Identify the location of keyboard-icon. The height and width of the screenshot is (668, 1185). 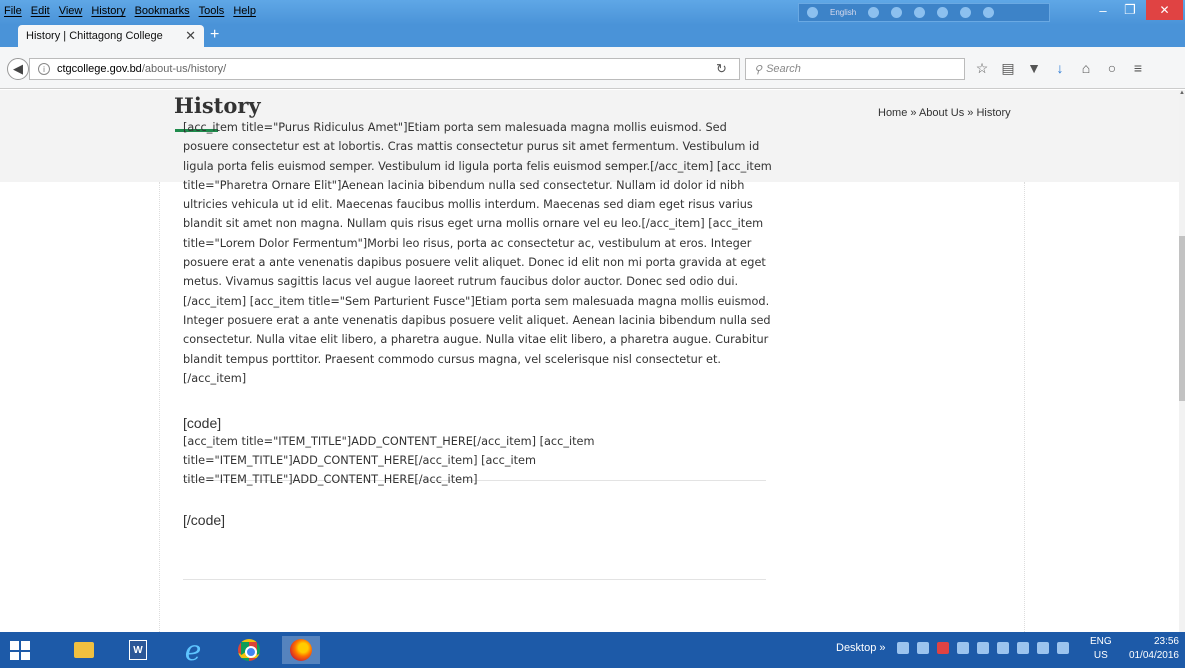
(983, 648).